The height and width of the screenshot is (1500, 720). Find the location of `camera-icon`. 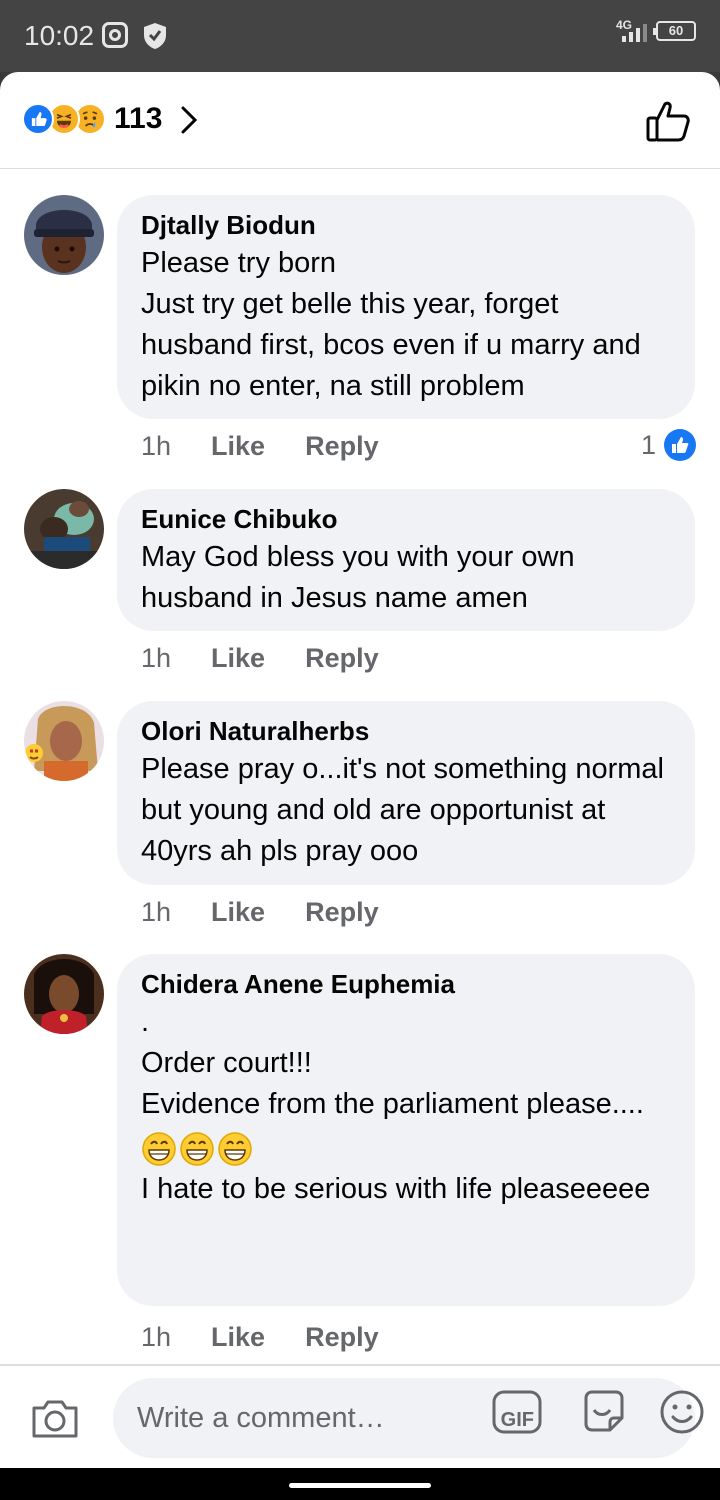

camera-icon is located at coordinates (55, 1420).